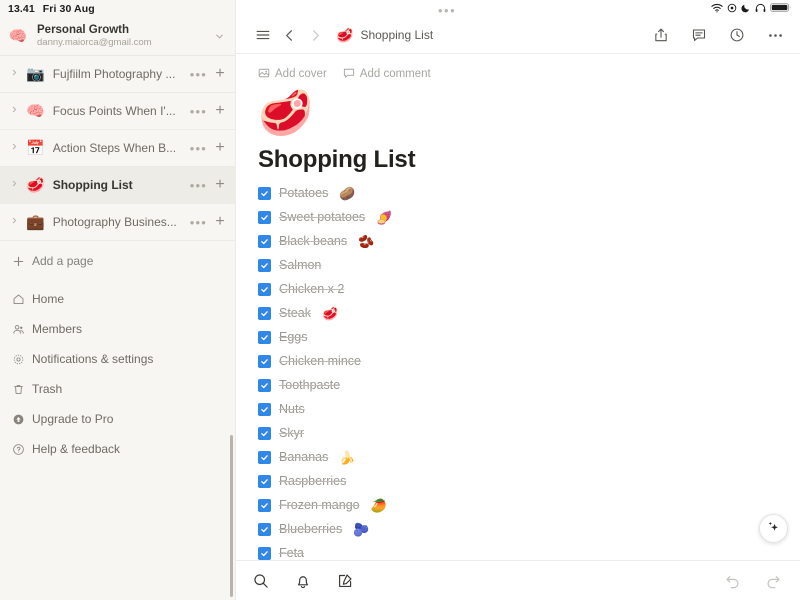  I want to click on add-cover-button: Add cover, so click(292, 74).